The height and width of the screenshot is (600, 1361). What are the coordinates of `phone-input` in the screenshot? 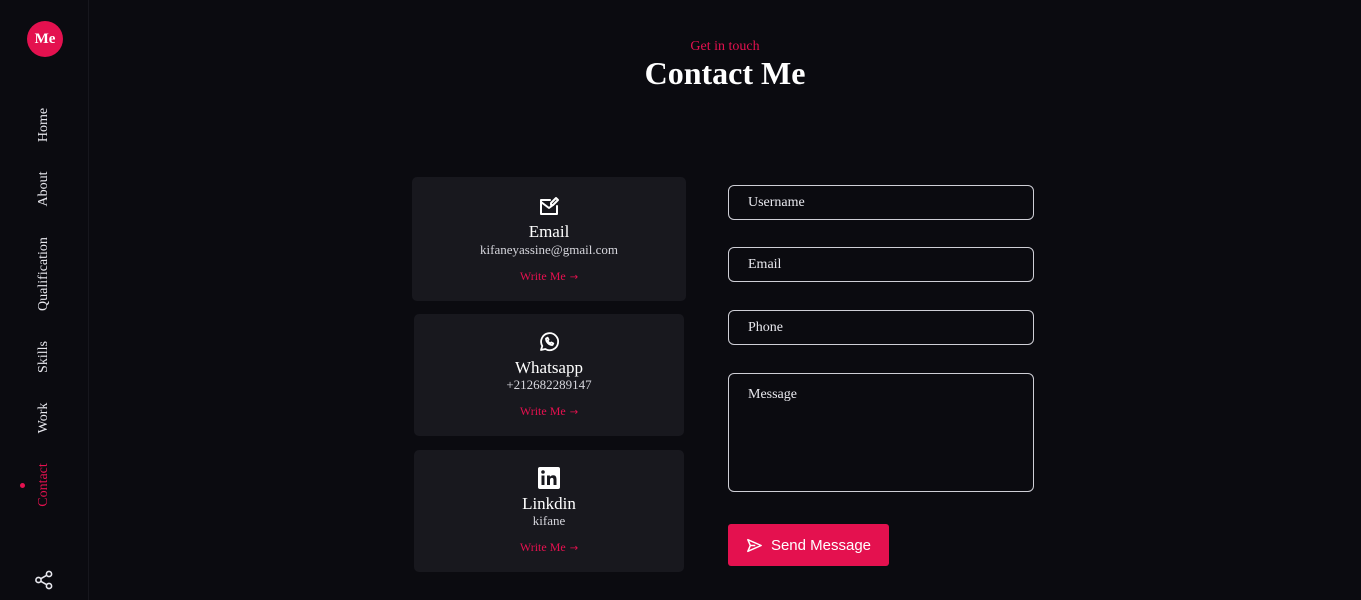 It's located at (881, 327).